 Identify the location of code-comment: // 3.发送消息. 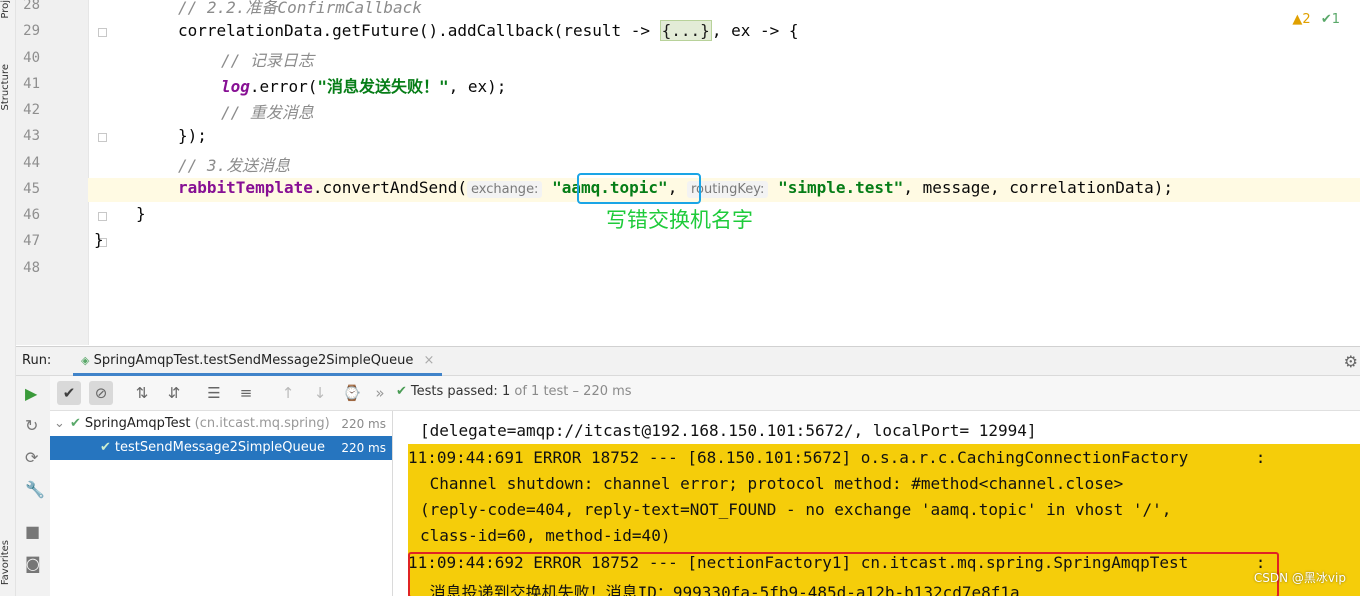
(234, 165).